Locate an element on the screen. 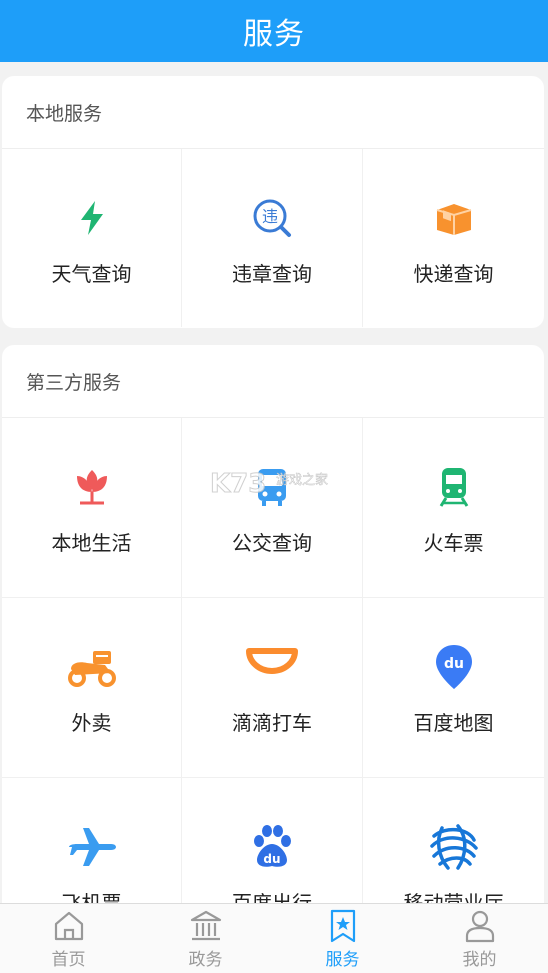 This screenshot has height=973, width=548. service-baidu-map: du 百度地图 is located at coordinates (453, 688).